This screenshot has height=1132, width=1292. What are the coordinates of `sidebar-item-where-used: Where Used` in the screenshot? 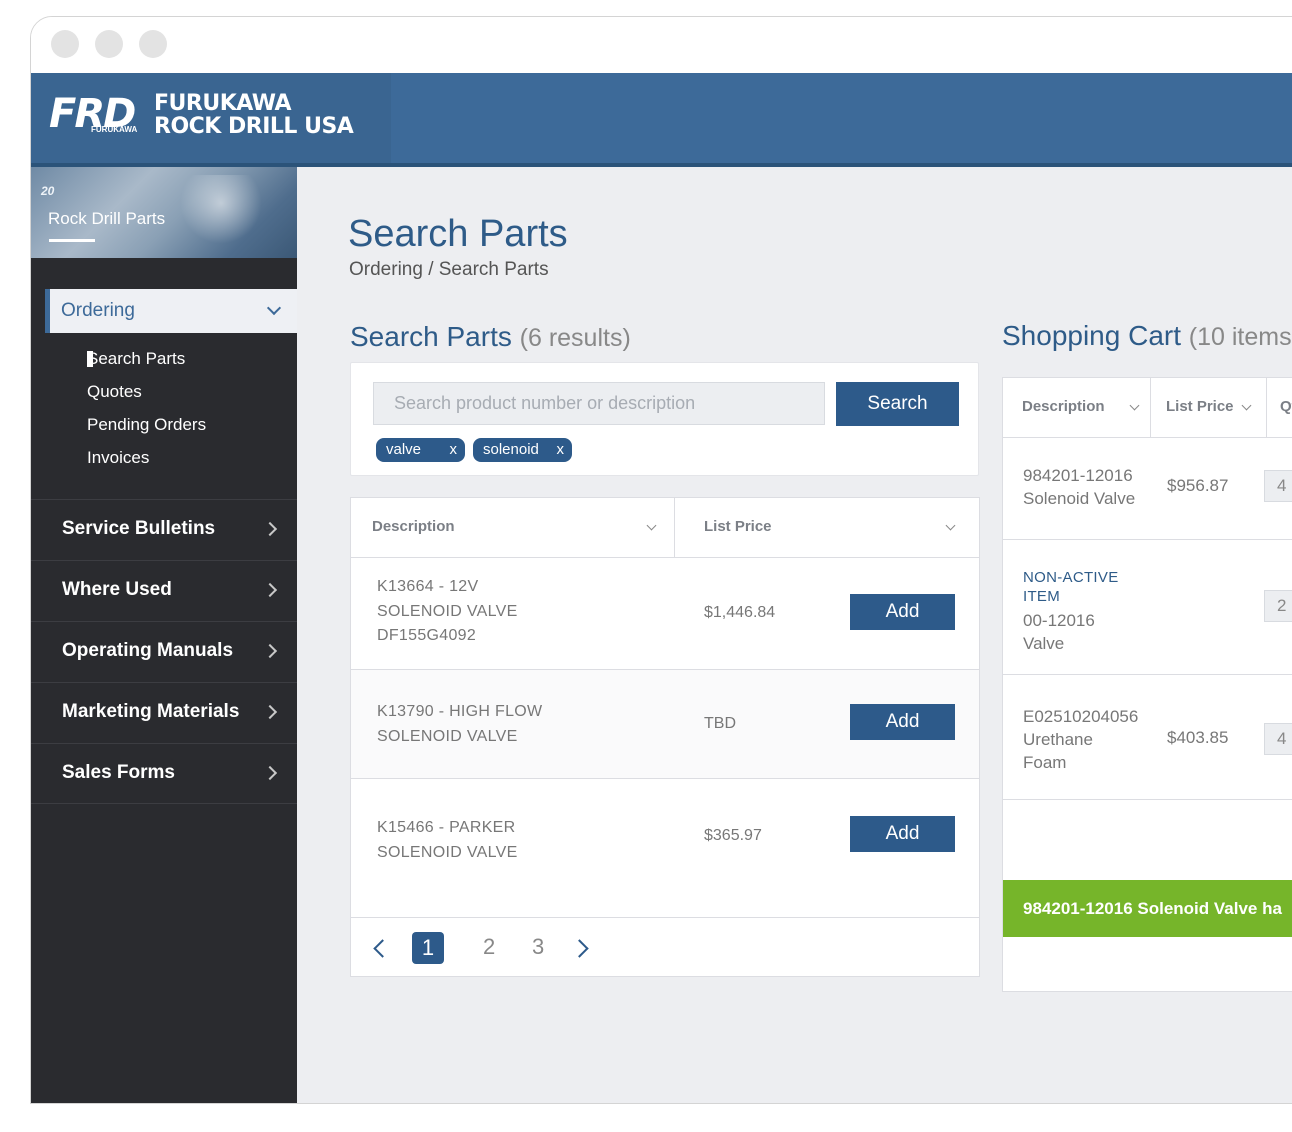 It's located at (164, 590).